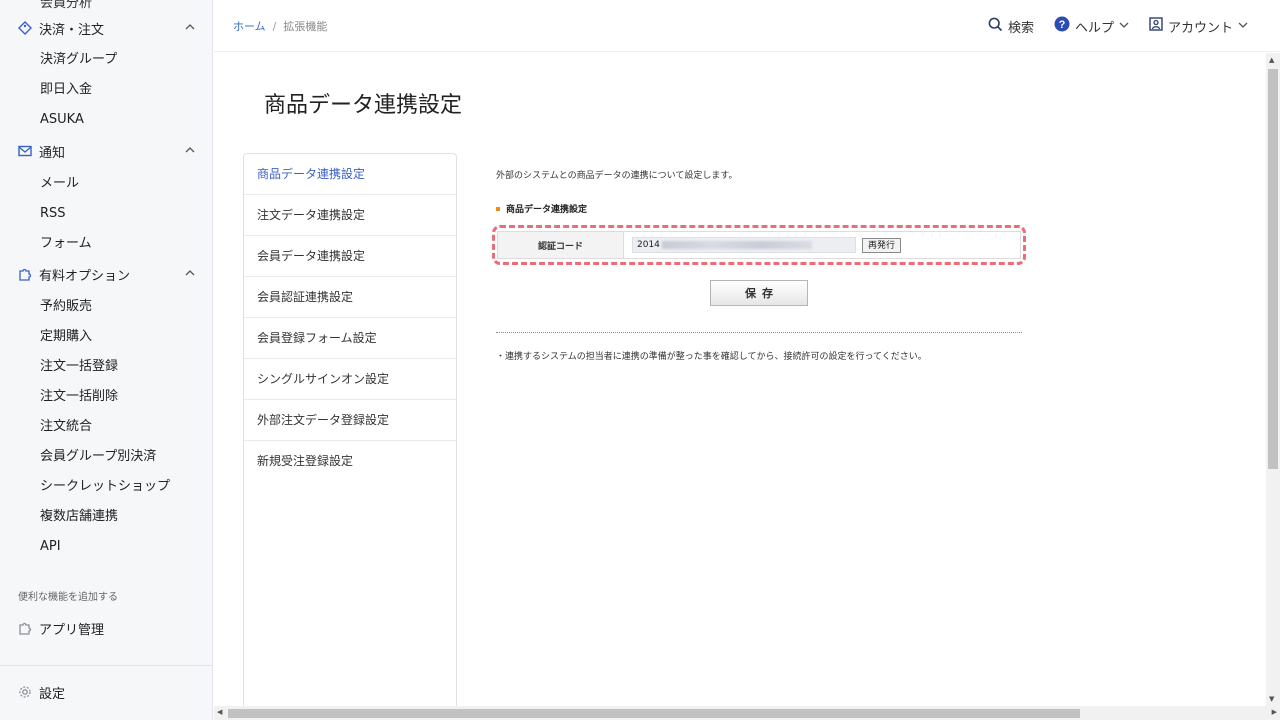  Describe the element at coordinates (66, 427) in the screenshot. I see `sidebar-item-order-merge: 注文統合` at that location.